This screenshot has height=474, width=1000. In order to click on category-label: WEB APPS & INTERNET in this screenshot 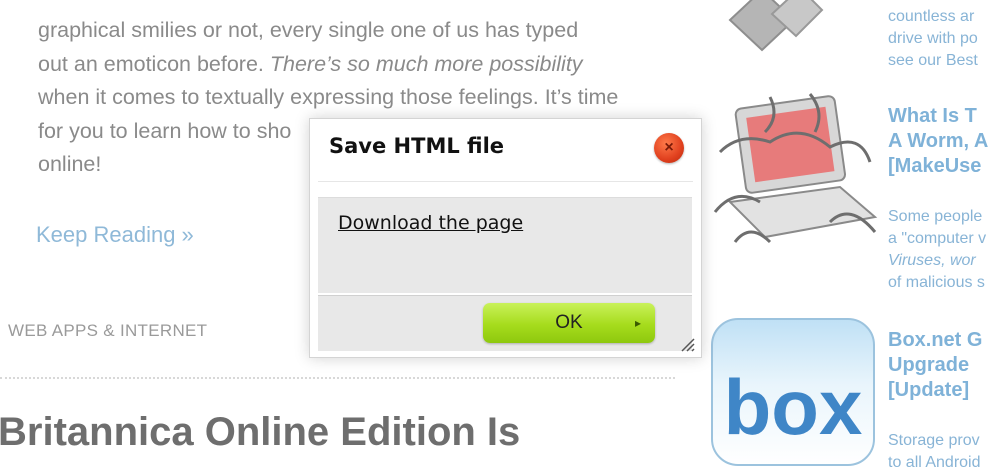, I will do `click(107, 331)`.